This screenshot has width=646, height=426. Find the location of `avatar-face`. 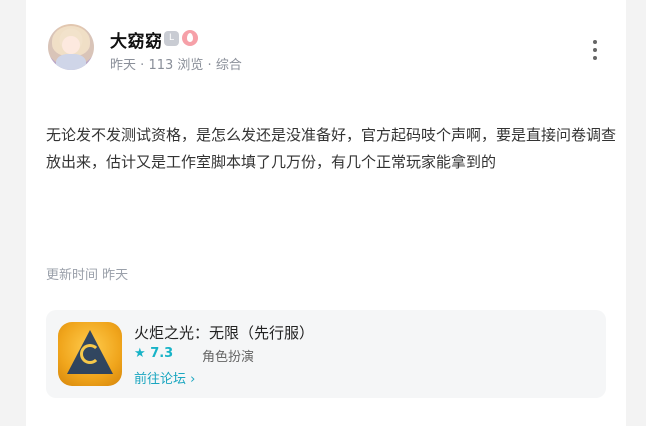

avatar-face is located at coordinates (71, 45).